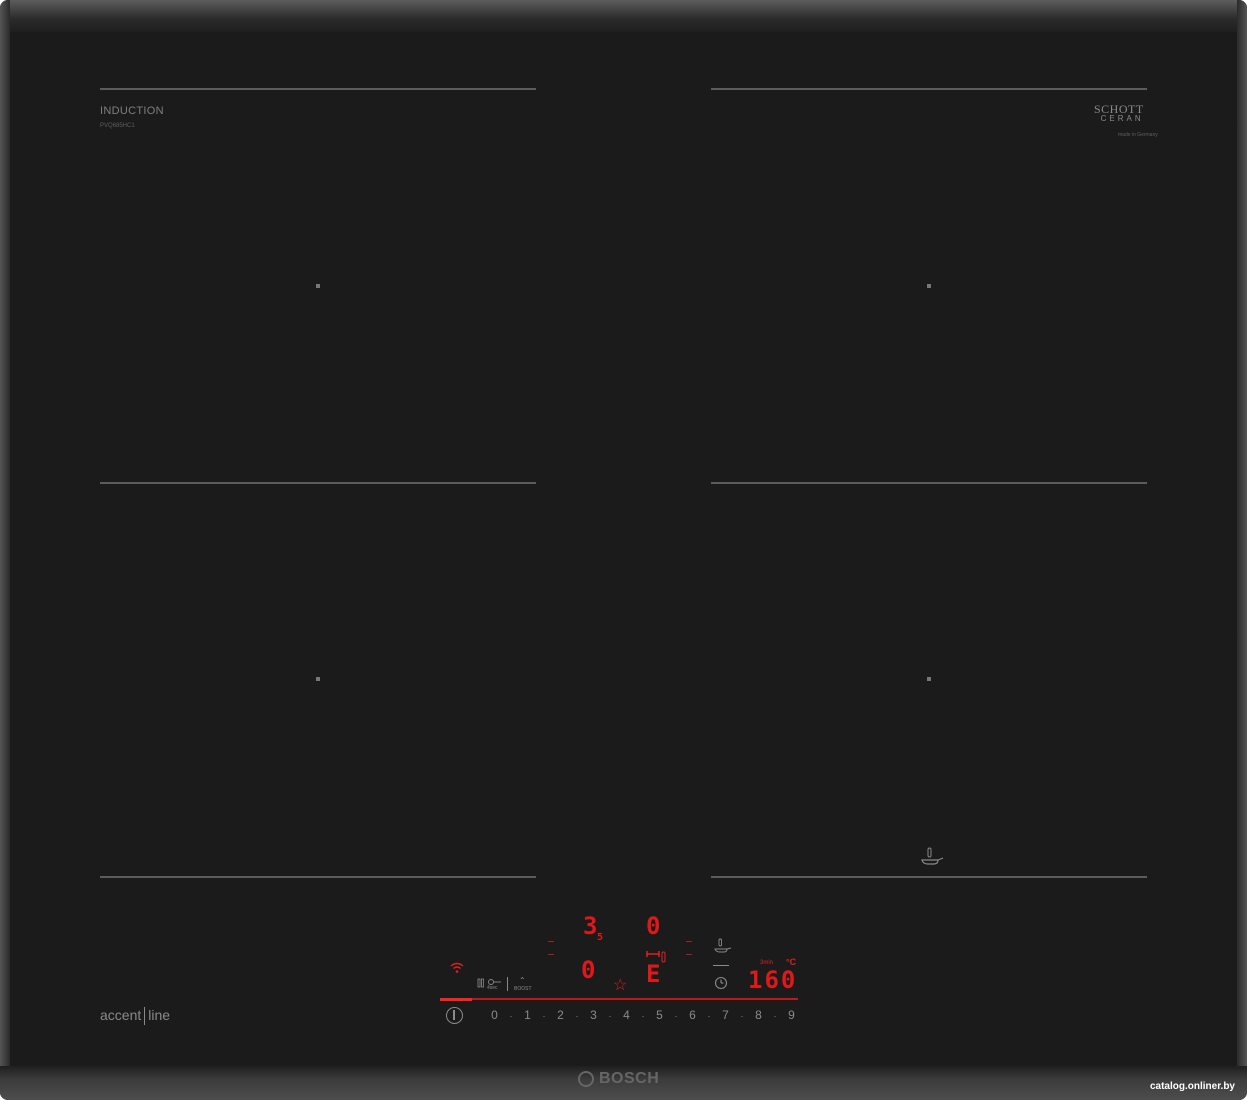 This screenshot has width=1247, height=1100. Describe the element at coordinates (723, 947) in the screenshot. I see `frying-sensor-button-icon` at that location.